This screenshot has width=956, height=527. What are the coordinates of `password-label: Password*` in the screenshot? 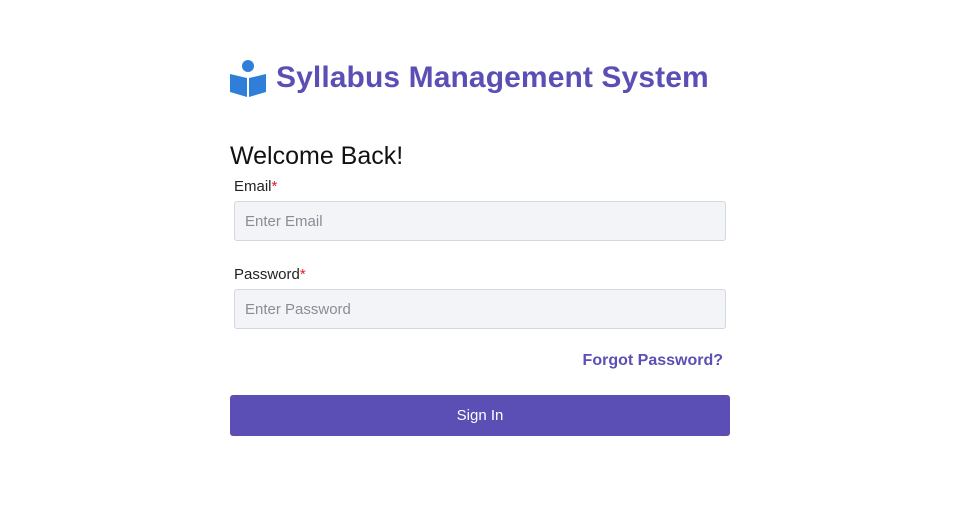 It's located at (480, 275).